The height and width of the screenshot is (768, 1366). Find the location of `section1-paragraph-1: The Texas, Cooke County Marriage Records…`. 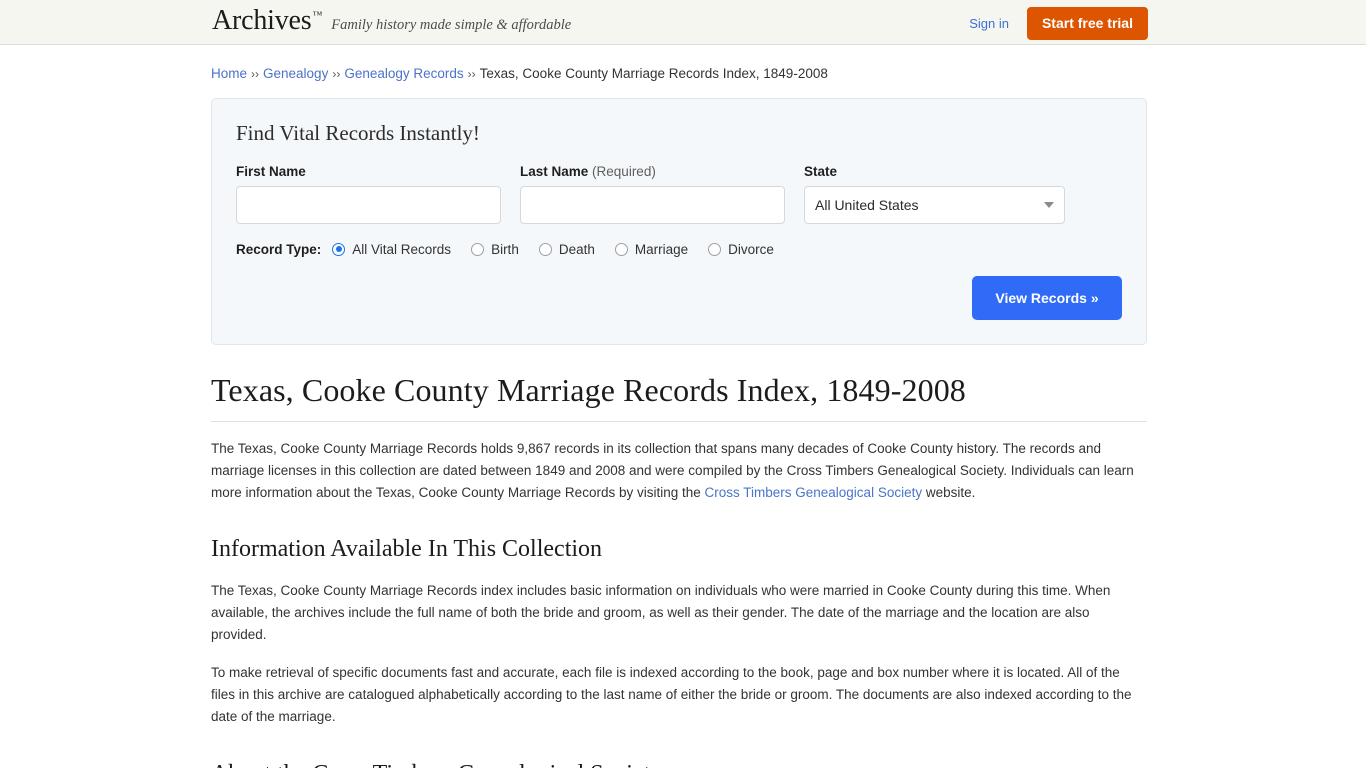

section1-paragraph-1: The Texas, Cooke County Marriage Records… is located at coordinates (661, 613).